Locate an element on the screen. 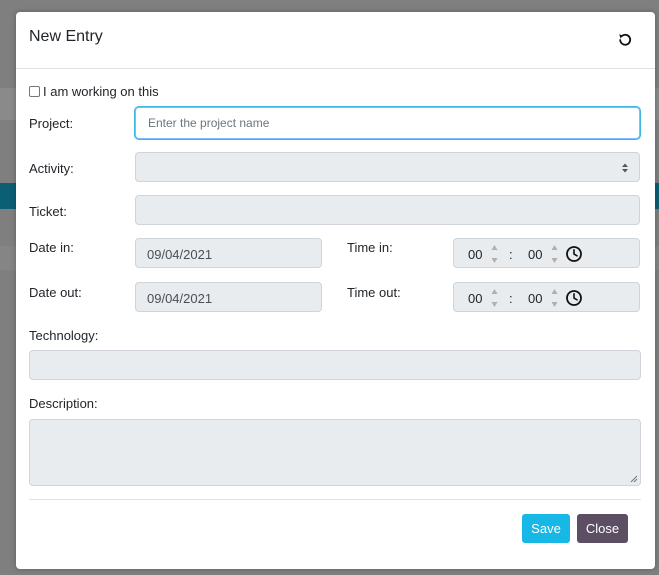 This screenshot has width=659, height=575. select-caret-icon is located at coordinates (625, 168).